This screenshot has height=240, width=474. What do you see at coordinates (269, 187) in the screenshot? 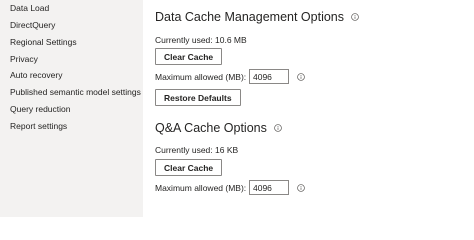
I see `qa-cache-max-input` at bounding box center [269, 187].